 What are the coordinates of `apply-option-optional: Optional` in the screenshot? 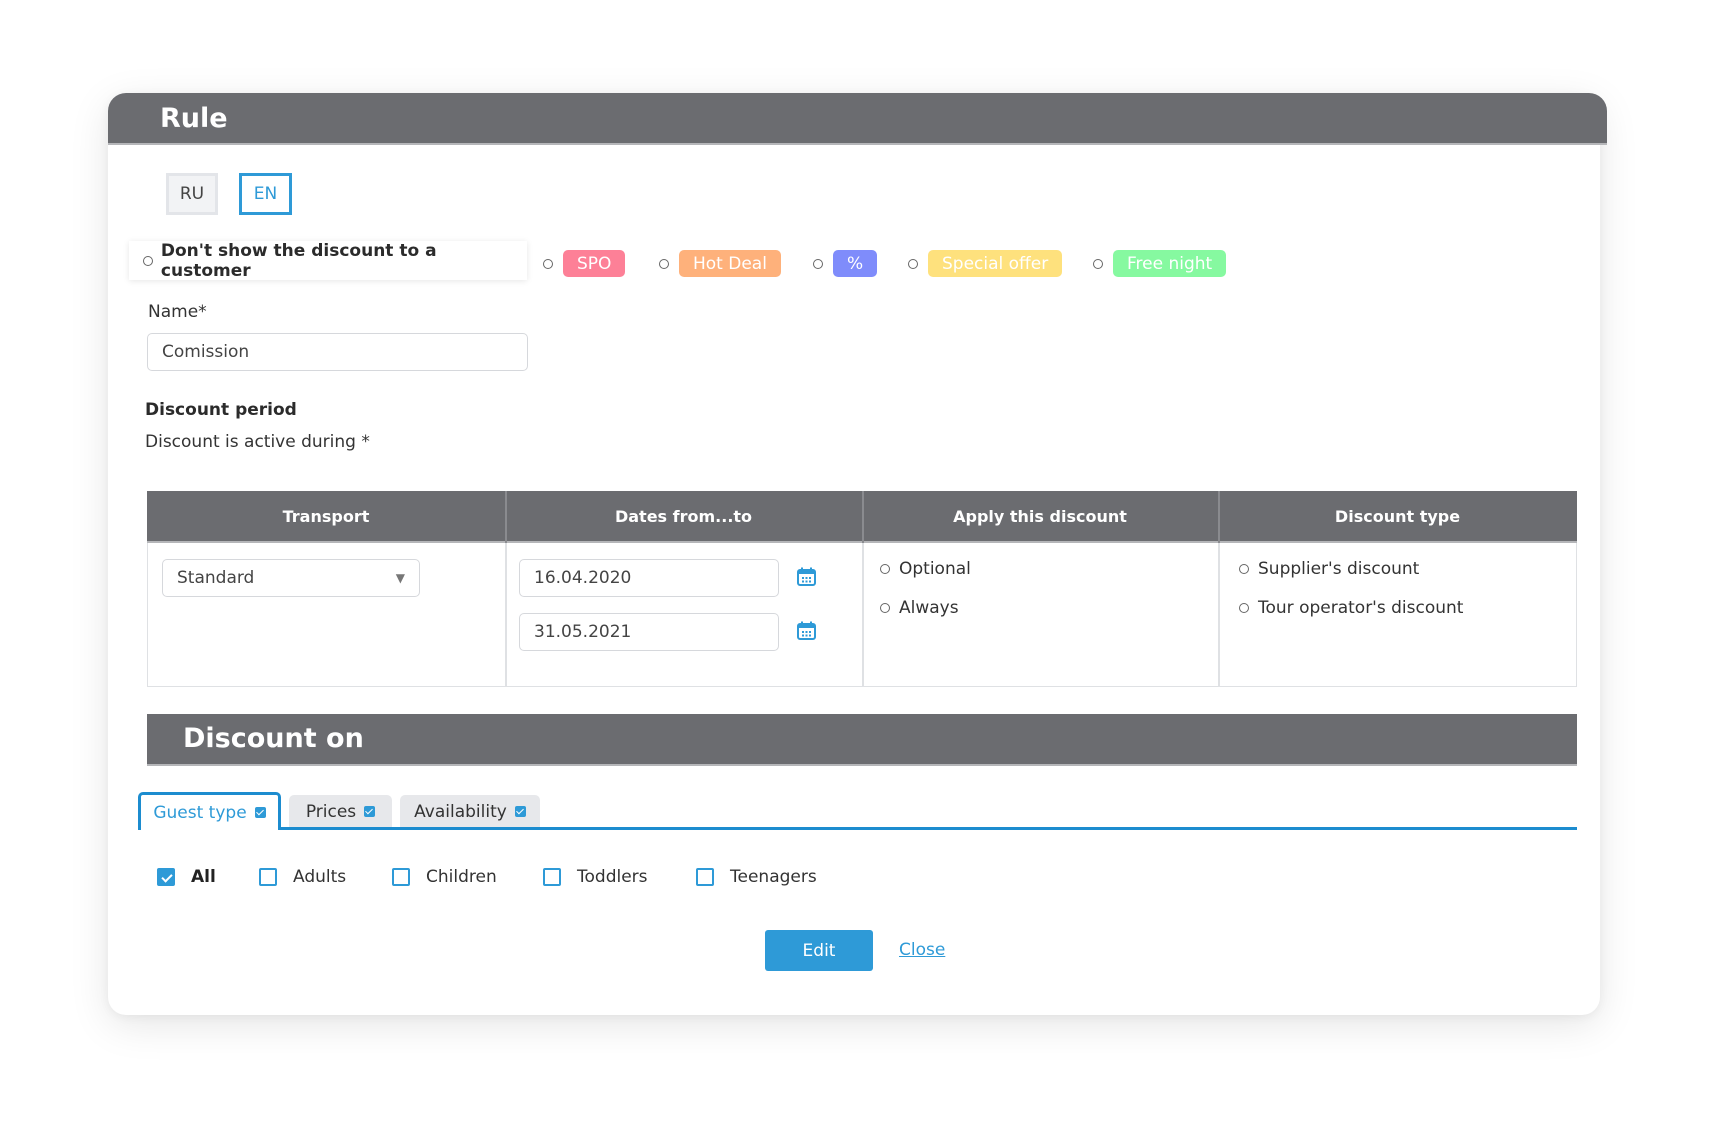 It's located at (925, 569).